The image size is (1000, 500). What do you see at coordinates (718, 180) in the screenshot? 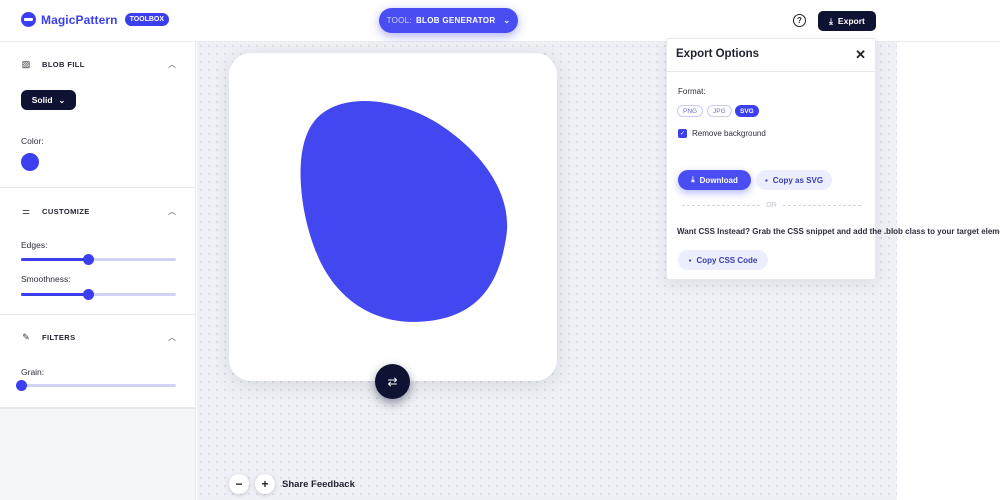
I see `download-label: Download` at bounding box center [718, 180].